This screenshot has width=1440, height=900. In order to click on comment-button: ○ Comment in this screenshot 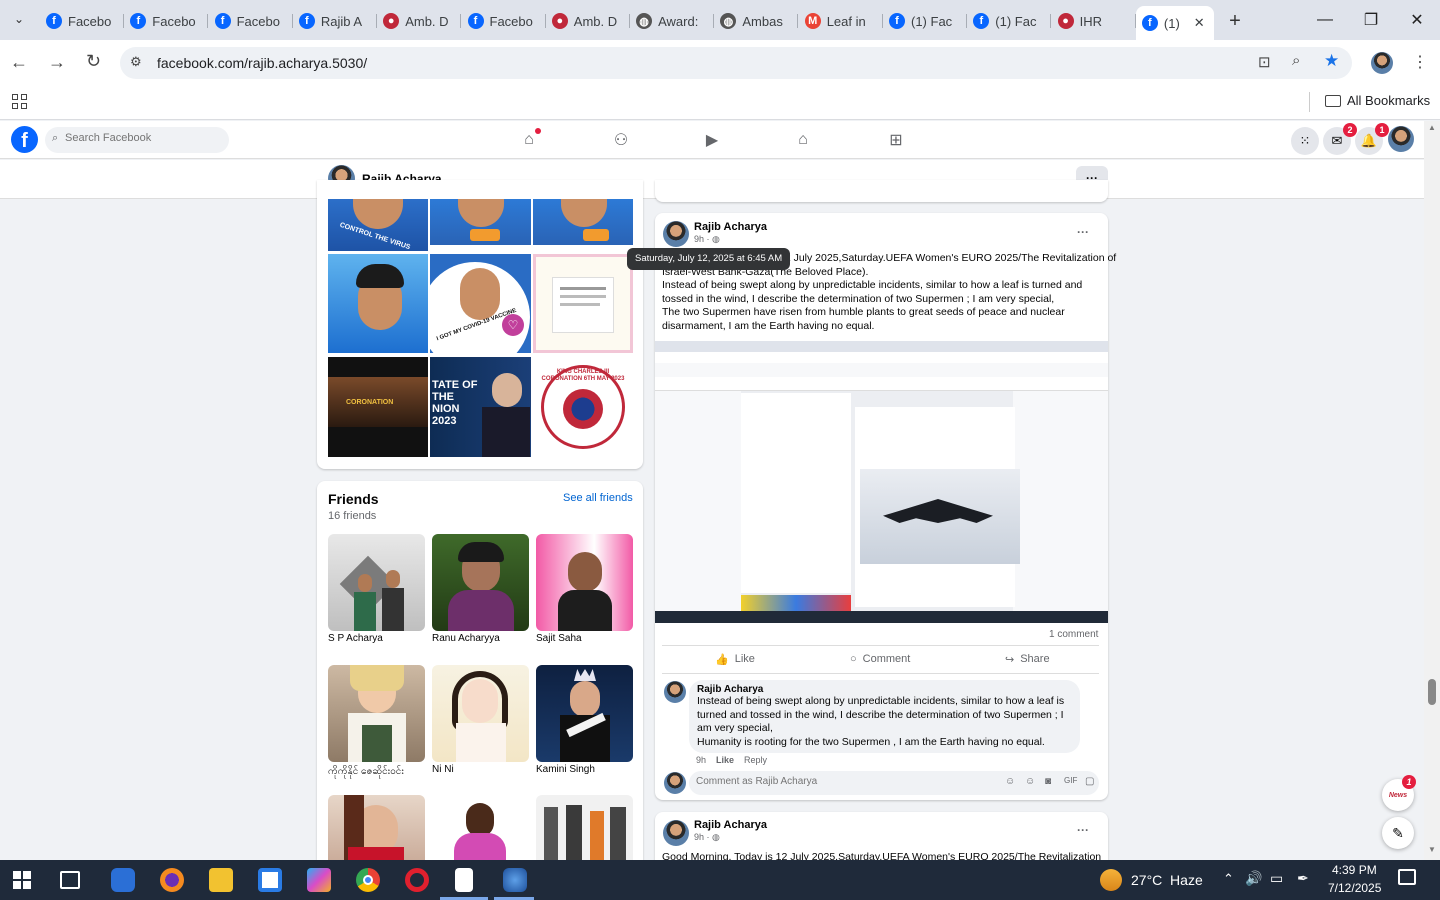, I will do `click(880, 659)`.